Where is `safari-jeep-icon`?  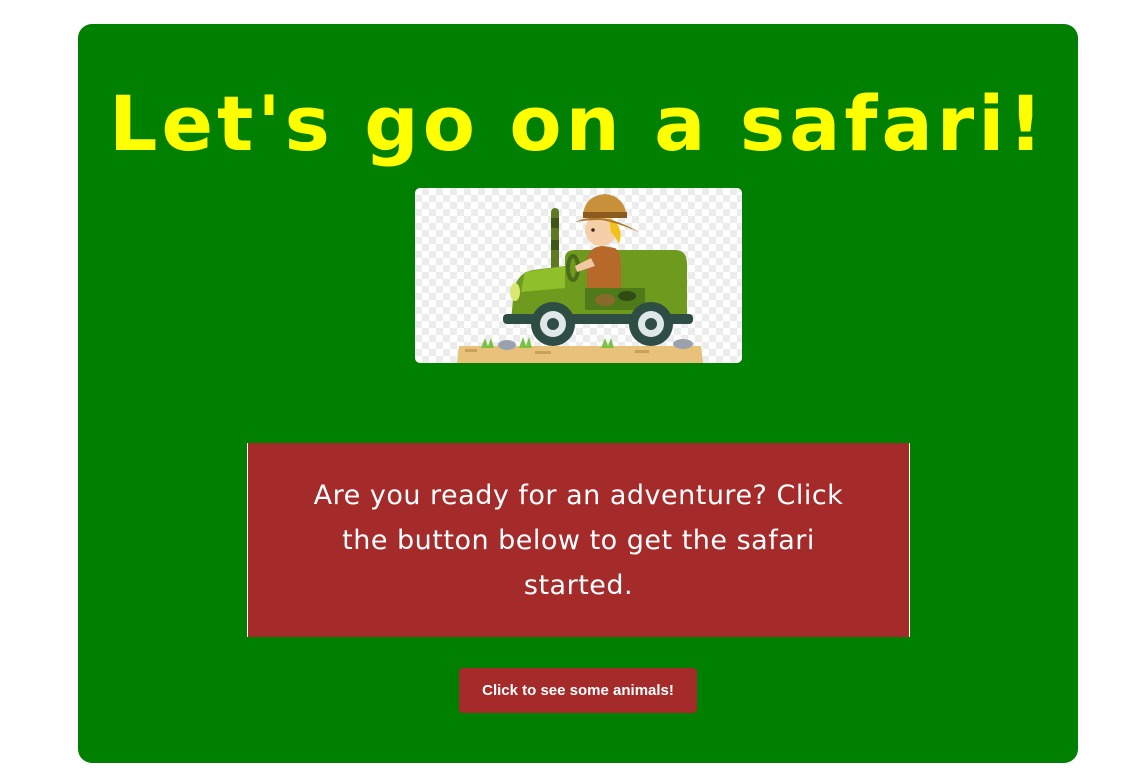
safari-jeep-icon is located at coordinates (580, 278).